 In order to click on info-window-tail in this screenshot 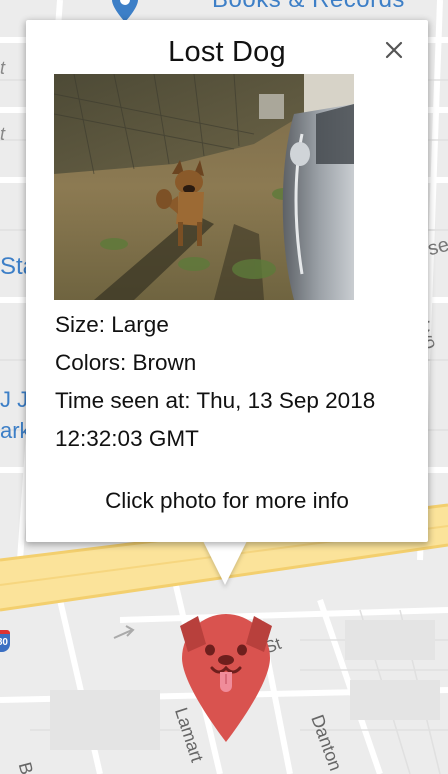, I will do `click(225, 563)`.